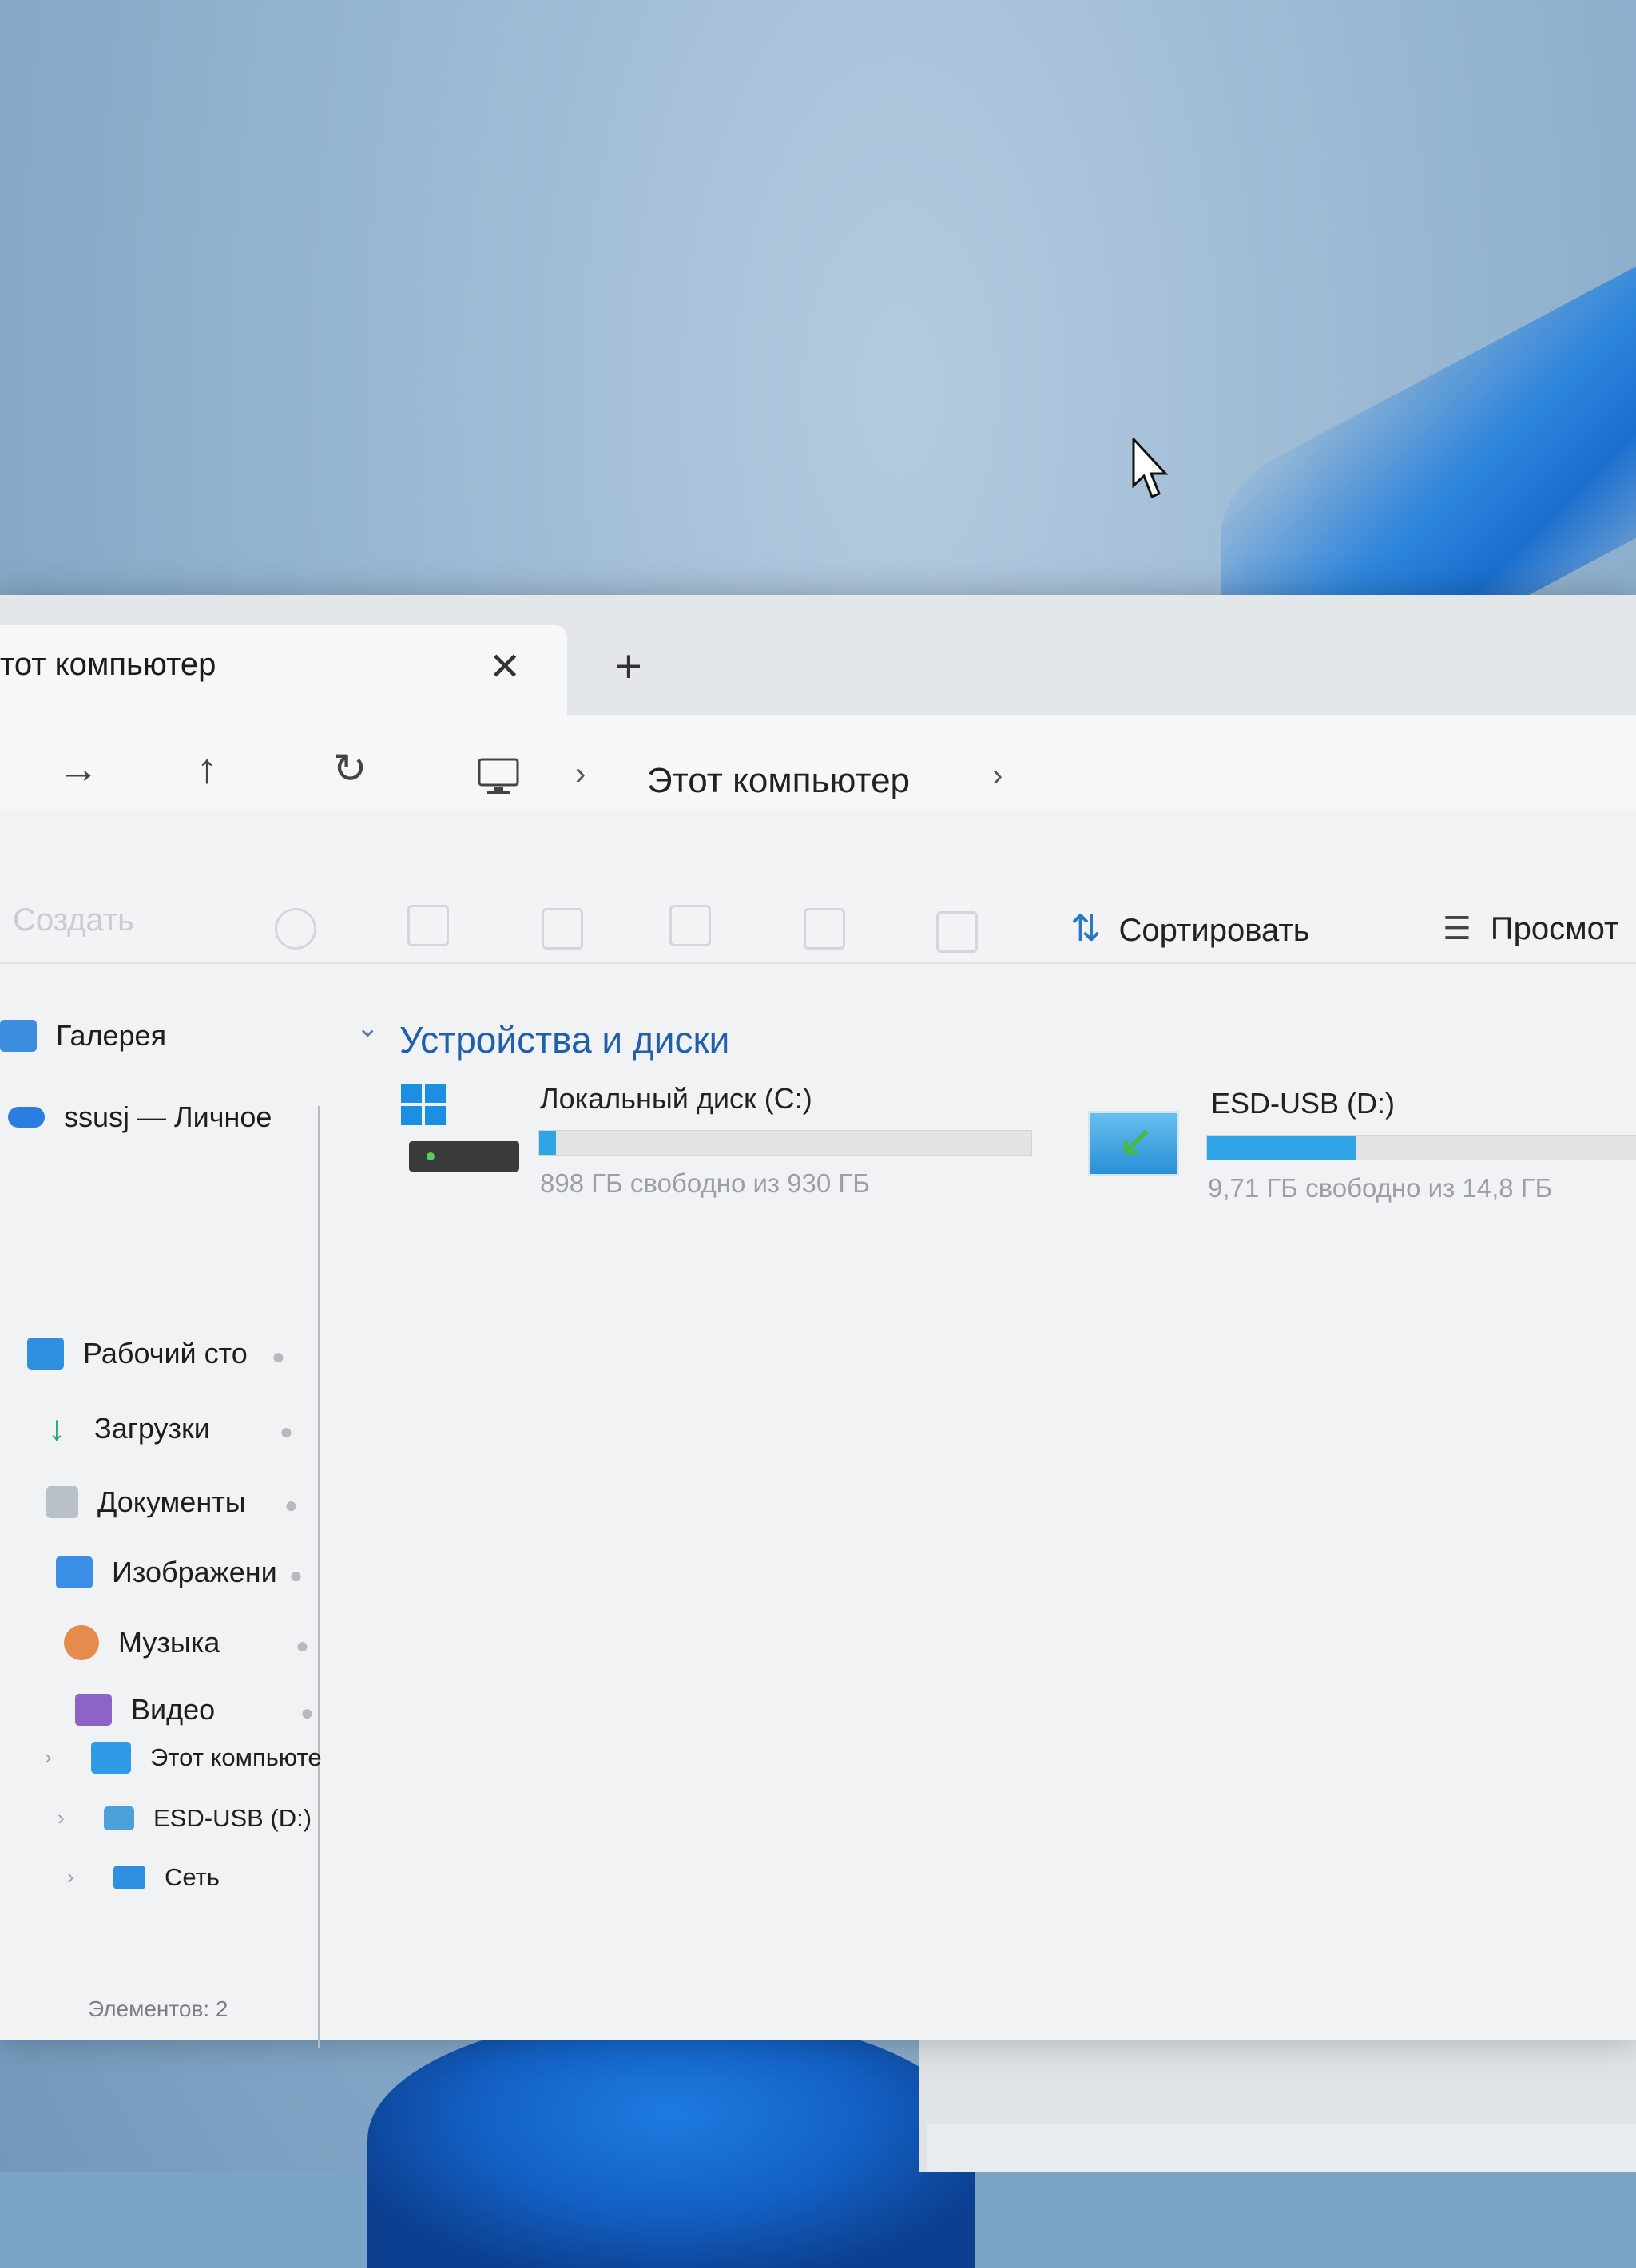 The height and width of the screenshot is (2268, 1636). What do you see at coordinates (70, 1877) in the screenshot?
I see `expand-network-chevron: ›` at bounding box center [70, 1877].